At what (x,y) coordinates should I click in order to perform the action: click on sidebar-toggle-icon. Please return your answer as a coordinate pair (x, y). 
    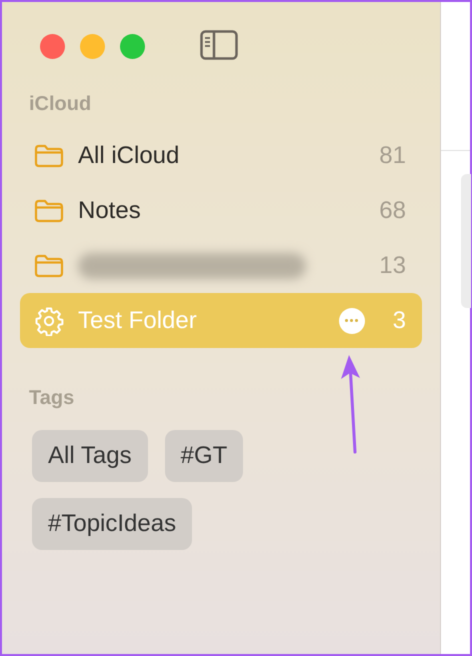
    Looking at the image, I should click on (219, 45).